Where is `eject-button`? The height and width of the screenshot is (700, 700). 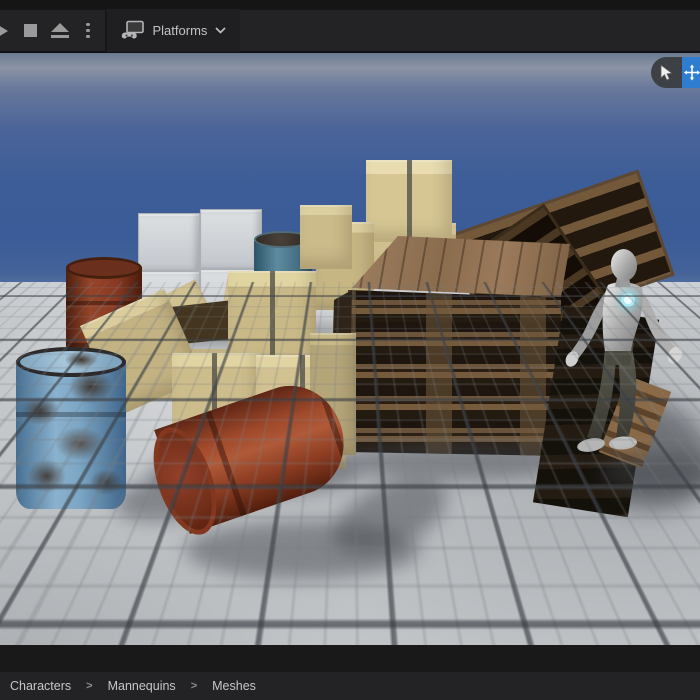
eject-button is located at coordinates (53, 30).